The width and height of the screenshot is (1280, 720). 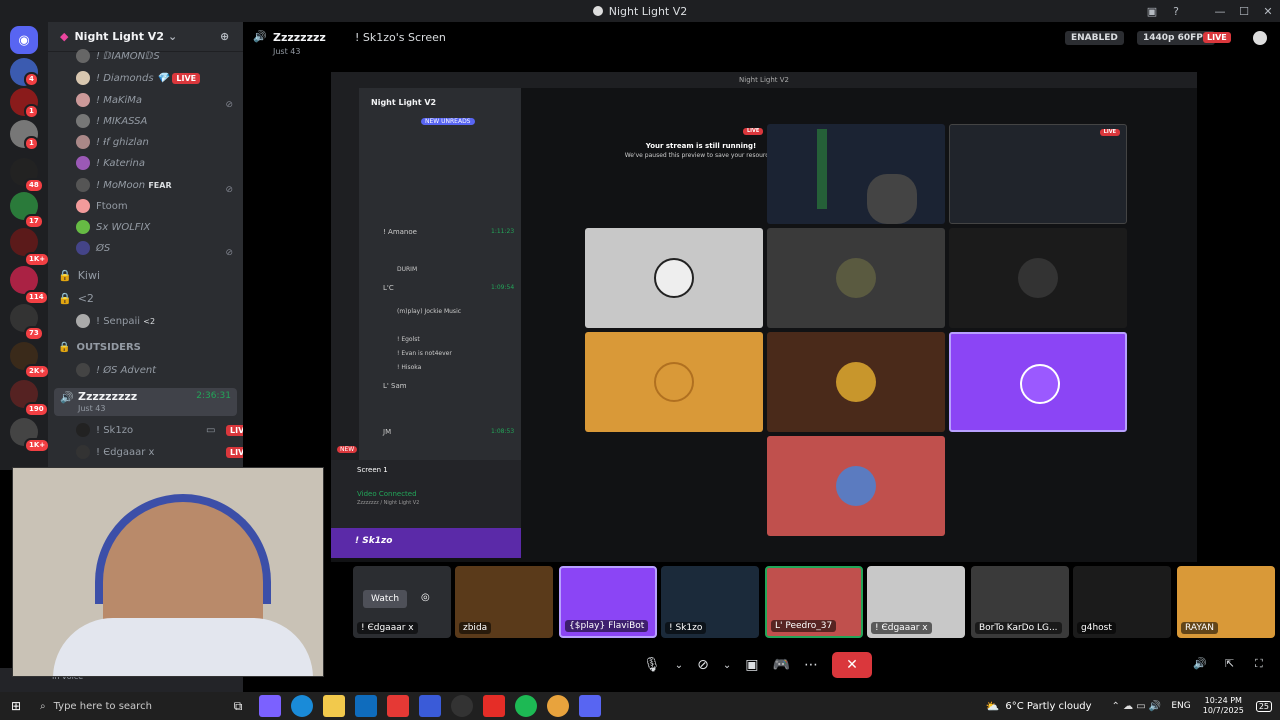 I want to click on channel-title: Zzzzzzzz, so click(x=299, y=37).